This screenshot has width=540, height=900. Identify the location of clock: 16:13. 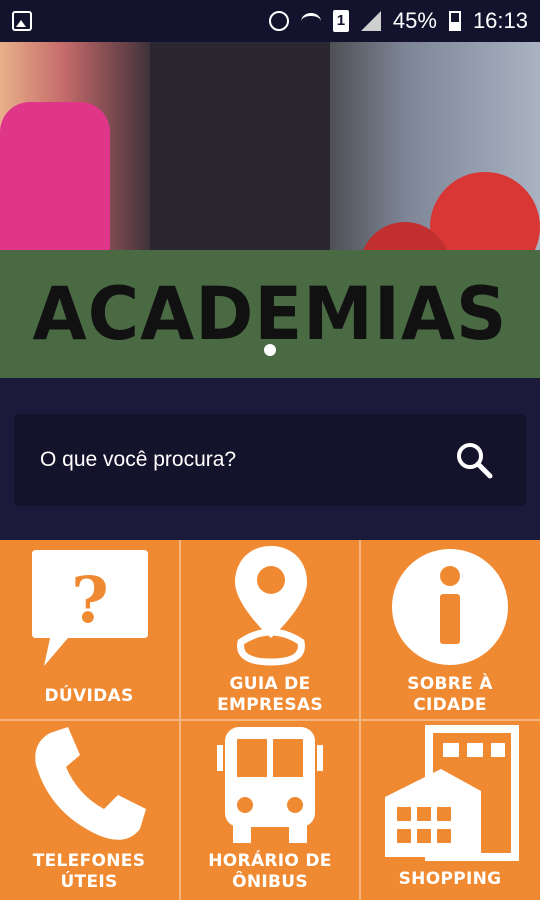
(500, 20).